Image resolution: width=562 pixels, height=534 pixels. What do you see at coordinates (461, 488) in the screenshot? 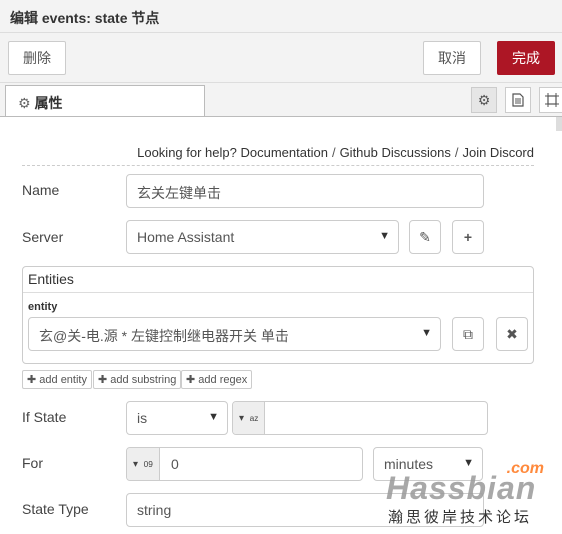
I see `watermark-main: Hassbian` at bounding box center [461, 488].